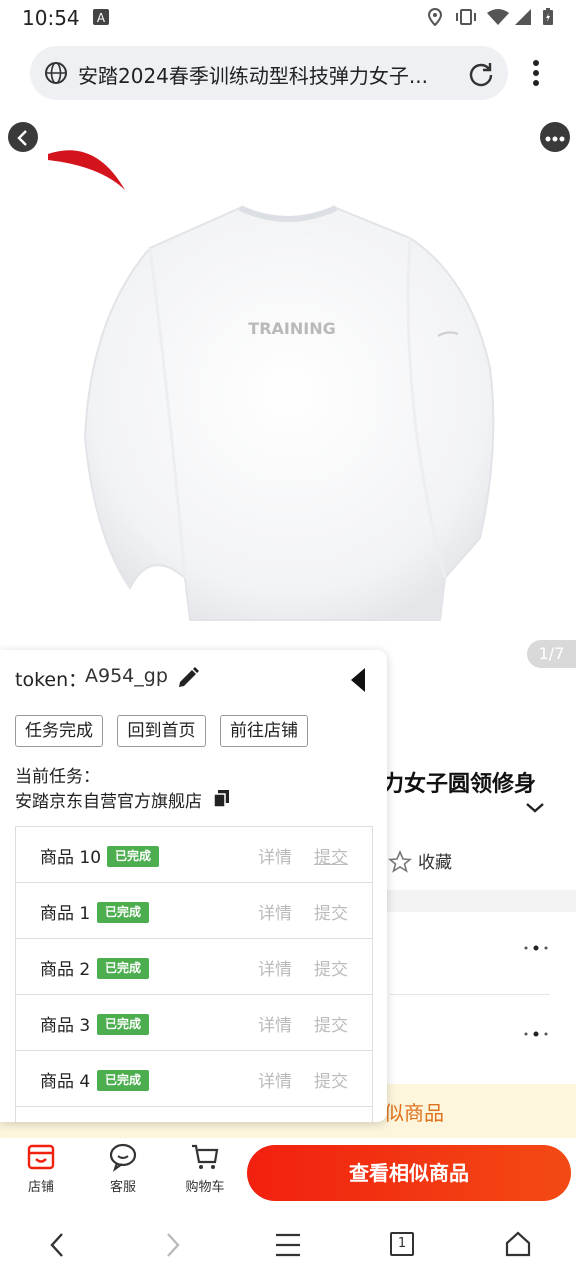 This screenshot has height=1280, width=576. I want to click on cart-label: 购物车, so click(205, 1187).